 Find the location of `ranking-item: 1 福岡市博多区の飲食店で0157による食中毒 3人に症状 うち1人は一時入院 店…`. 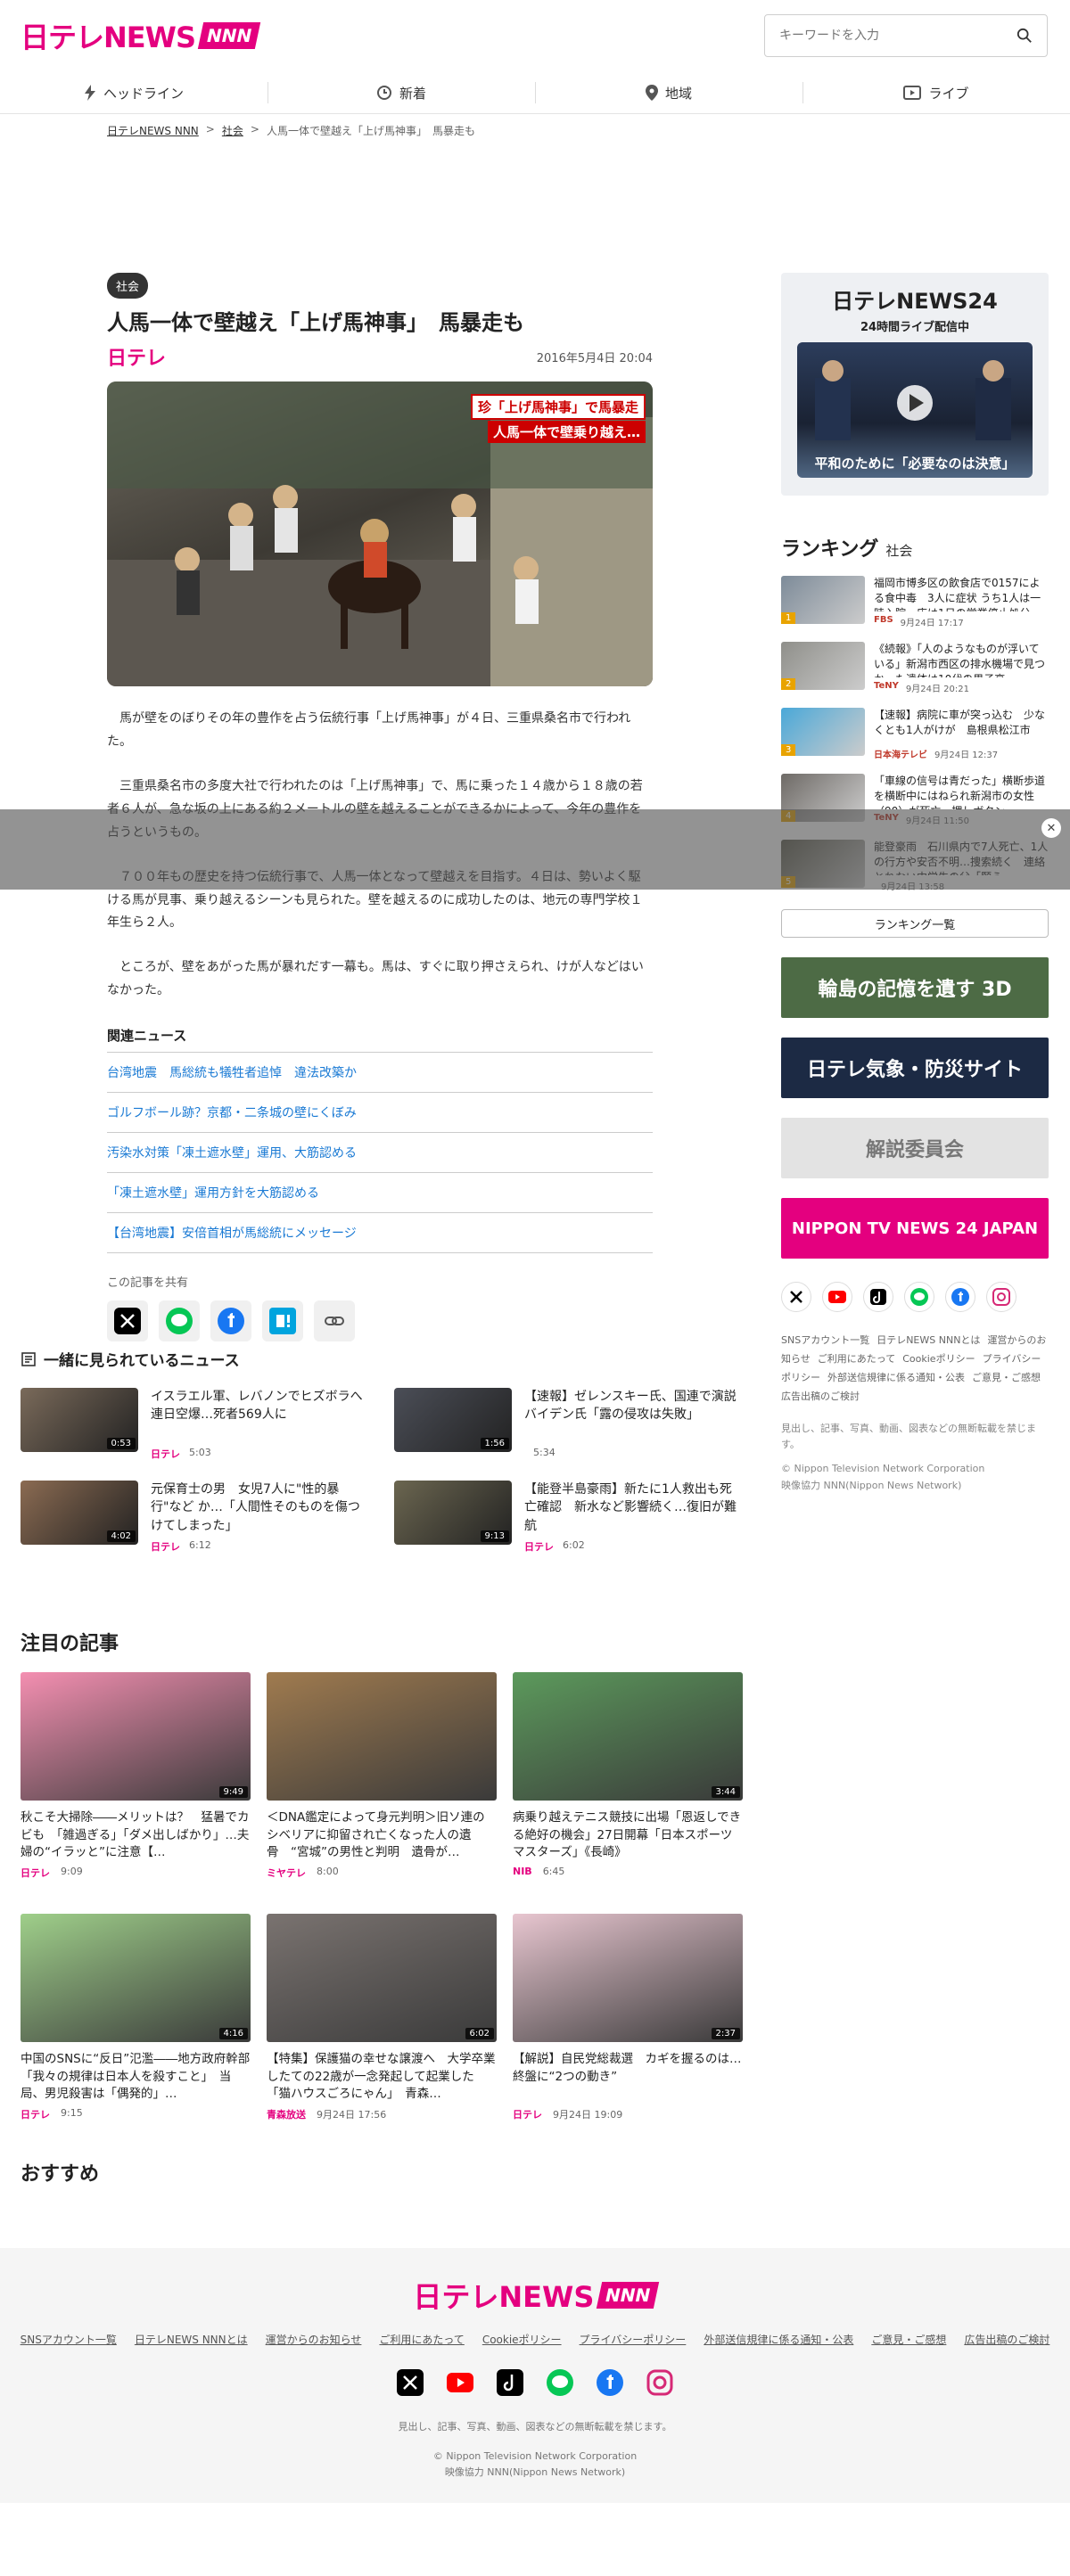

ranking-item: 1 福岡市博多区の飲食店で0157による食中毒 3人に症状 うち1人は一時入院 店… is located at coordinates (915, 602).